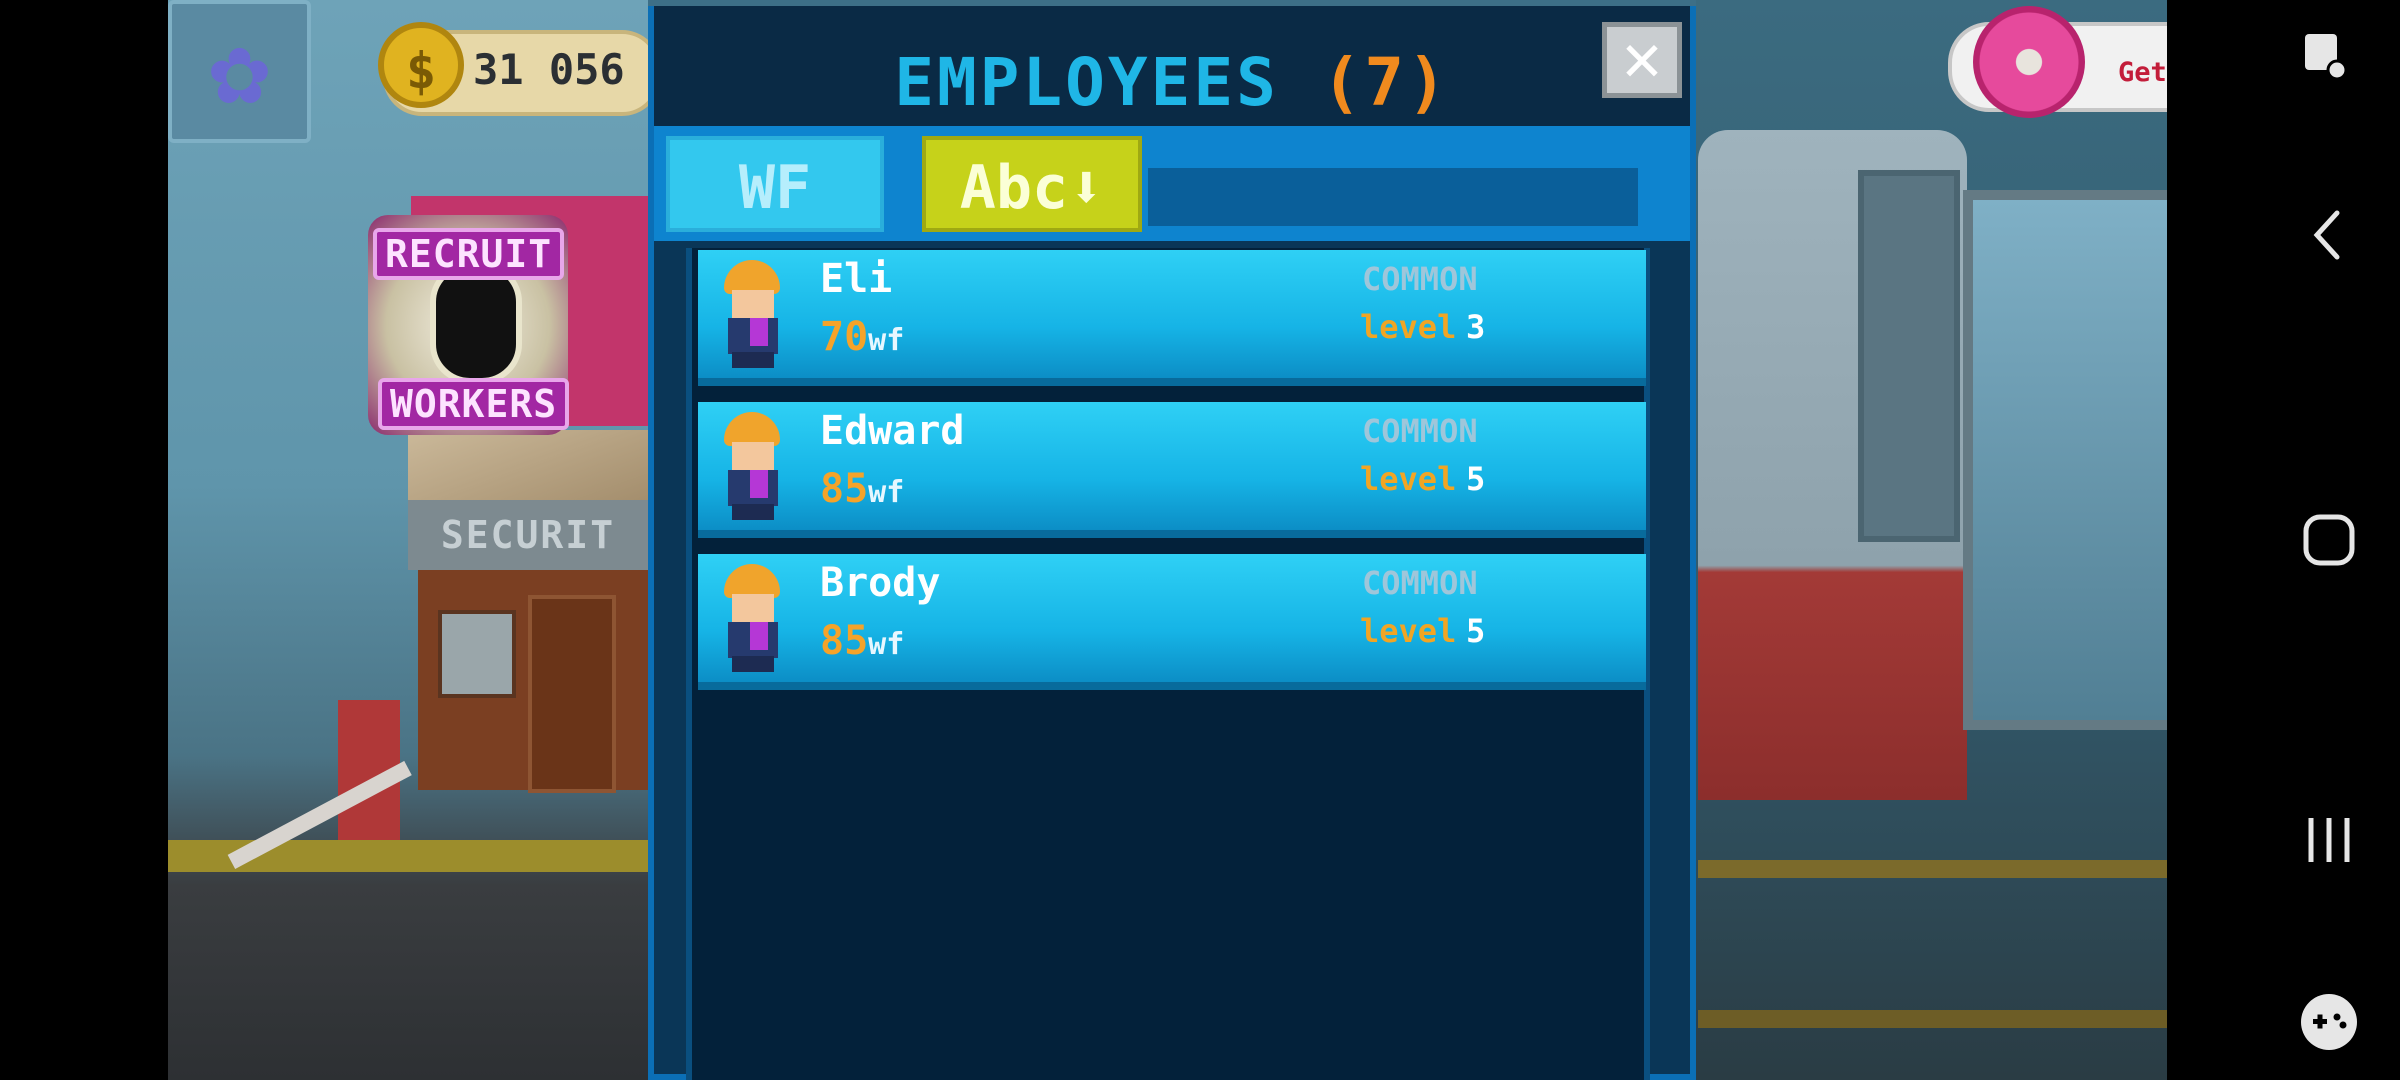  What do you see at coordinates (2327, 58) in the screenshot?
I see `screen-touch-icon` at bounding box center [2327, 58].